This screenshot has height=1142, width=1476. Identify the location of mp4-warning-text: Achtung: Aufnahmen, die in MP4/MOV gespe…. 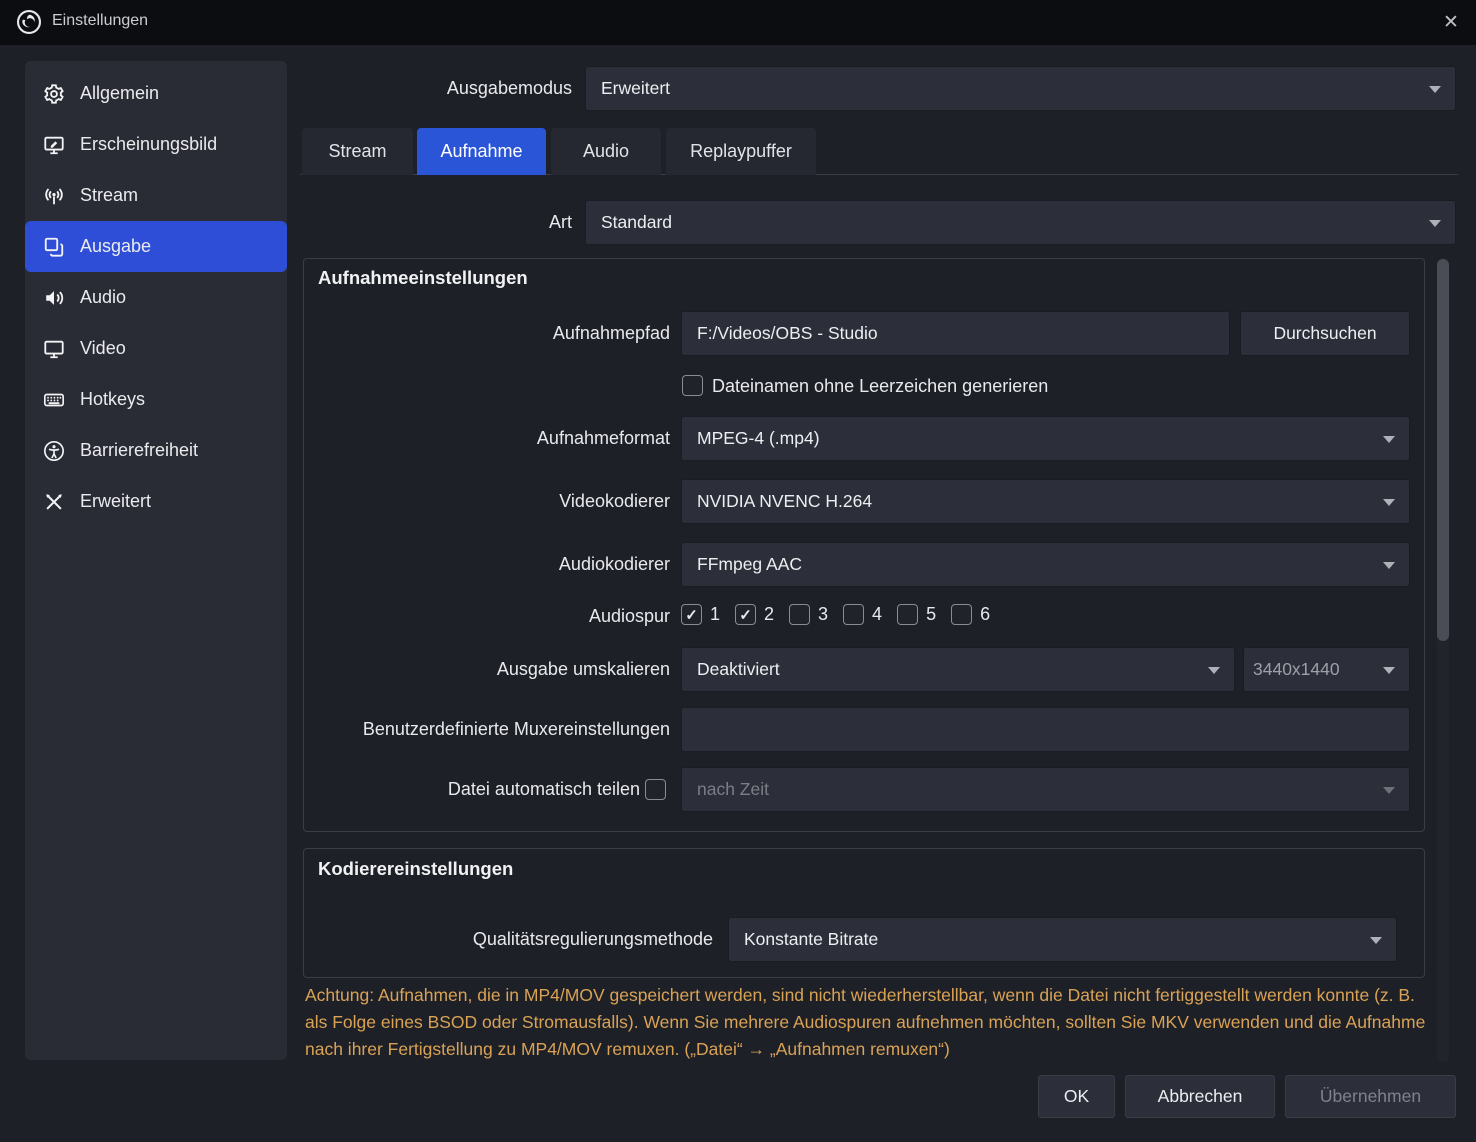
(865, 1022).